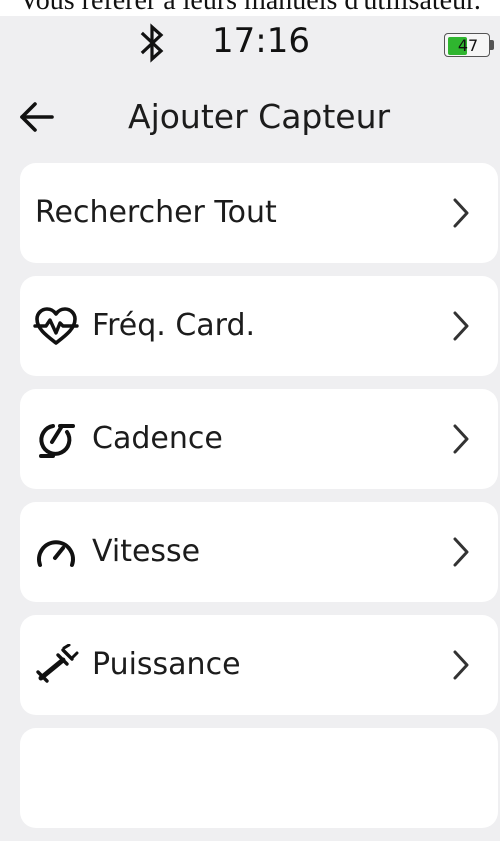 The height and width of the screenshot is (841, 500). I want to click on power-item: Puissance, so click(259, 665).